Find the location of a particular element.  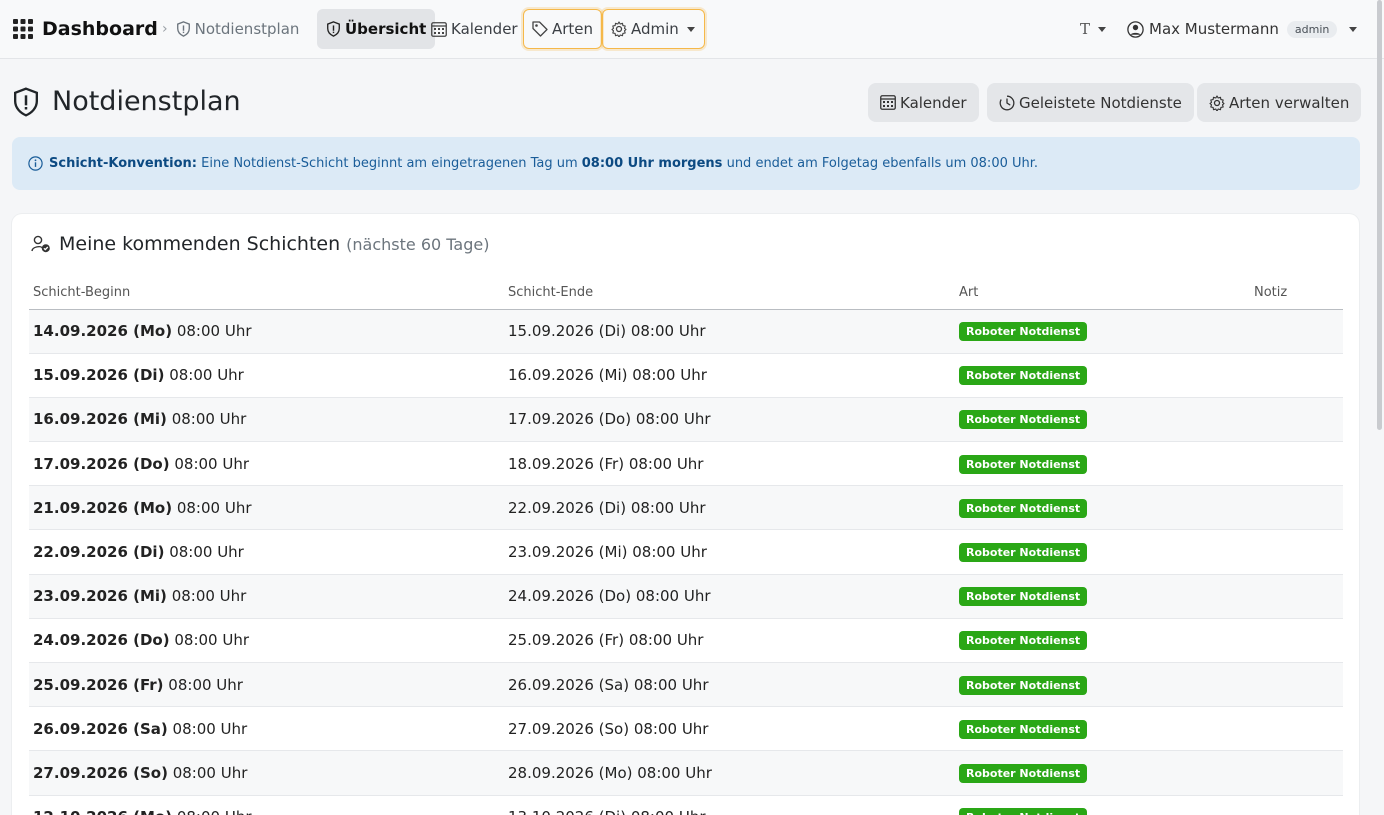

nav-label: Arten is located at coordinates (573, 29).